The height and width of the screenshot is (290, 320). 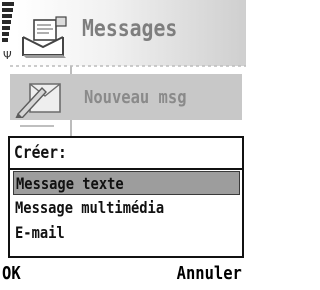 I want to click on popup-divider, so click(x=126, y=169).